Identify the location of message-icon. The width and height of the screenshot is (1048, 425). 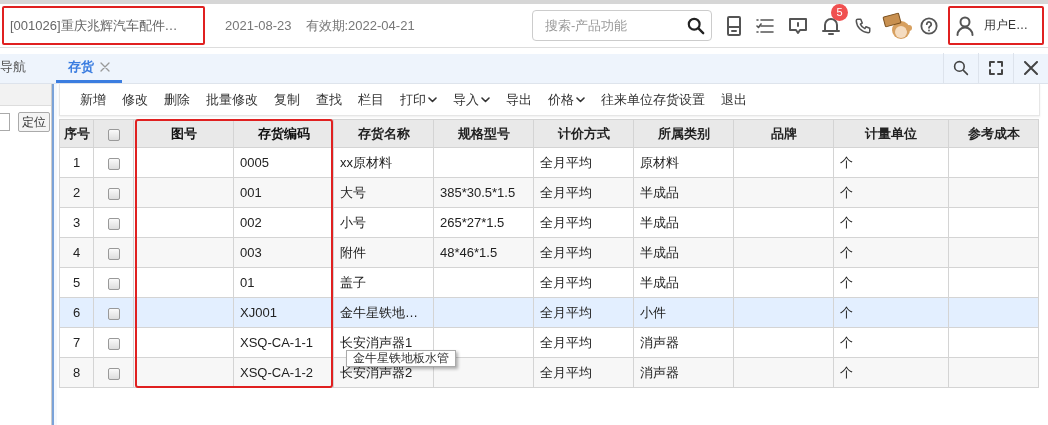
(798, 25).